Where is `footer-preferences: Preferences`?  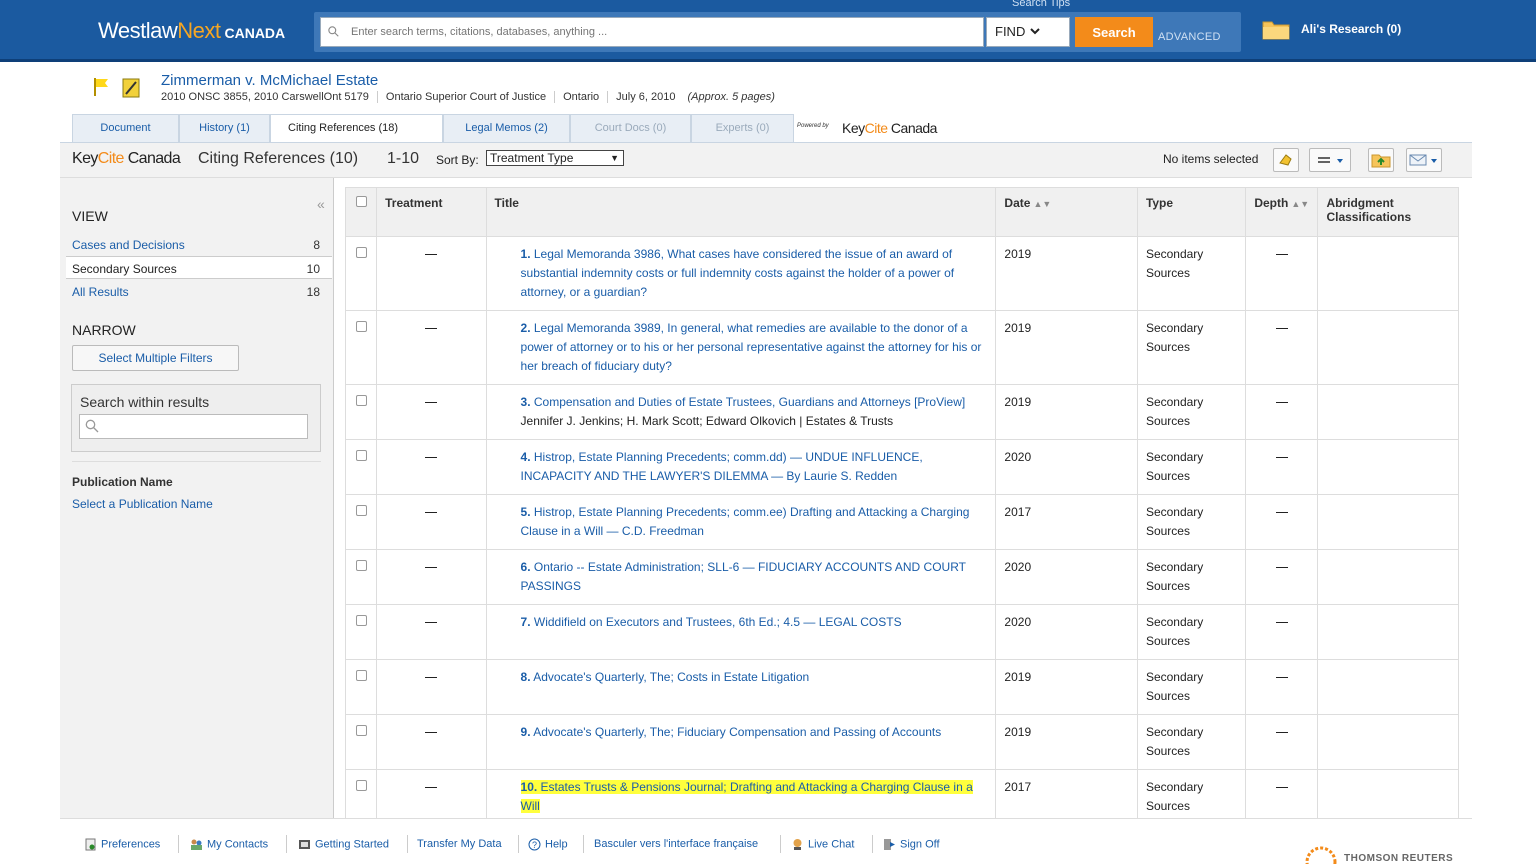
footer-preferences: Preferences is located at coordinates (122, 844).